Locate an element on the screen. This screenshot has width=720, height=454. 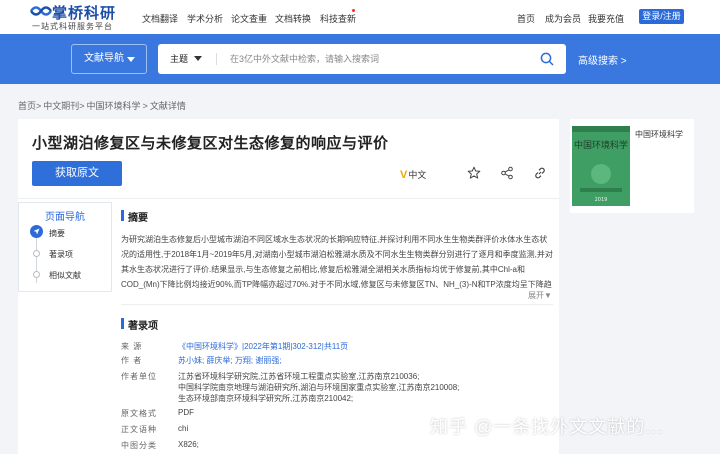
brand-logo: 掌桥科研 一站式科研服务平台 is located at coordinates (80, 17).